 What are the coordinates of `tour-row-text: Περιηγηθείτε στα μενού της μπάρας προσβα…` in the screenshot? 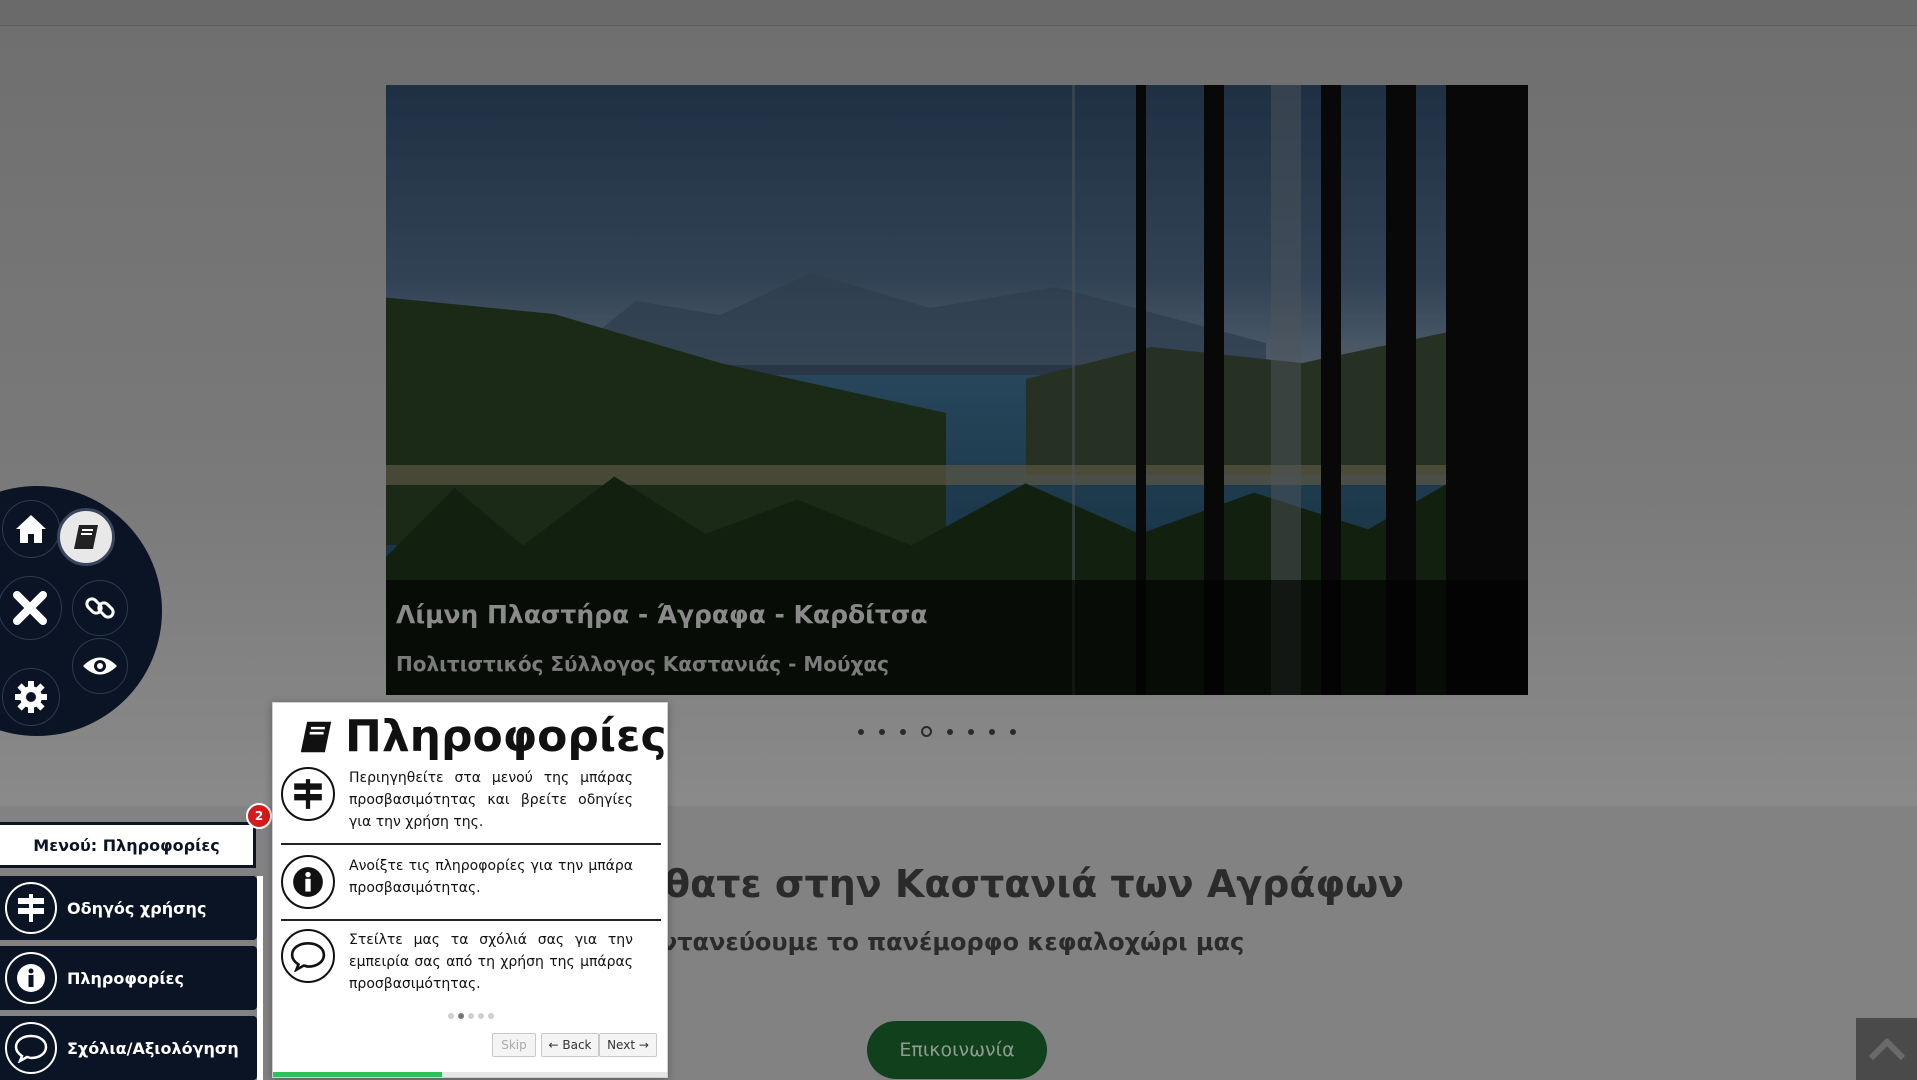 It's located at (491, 800).